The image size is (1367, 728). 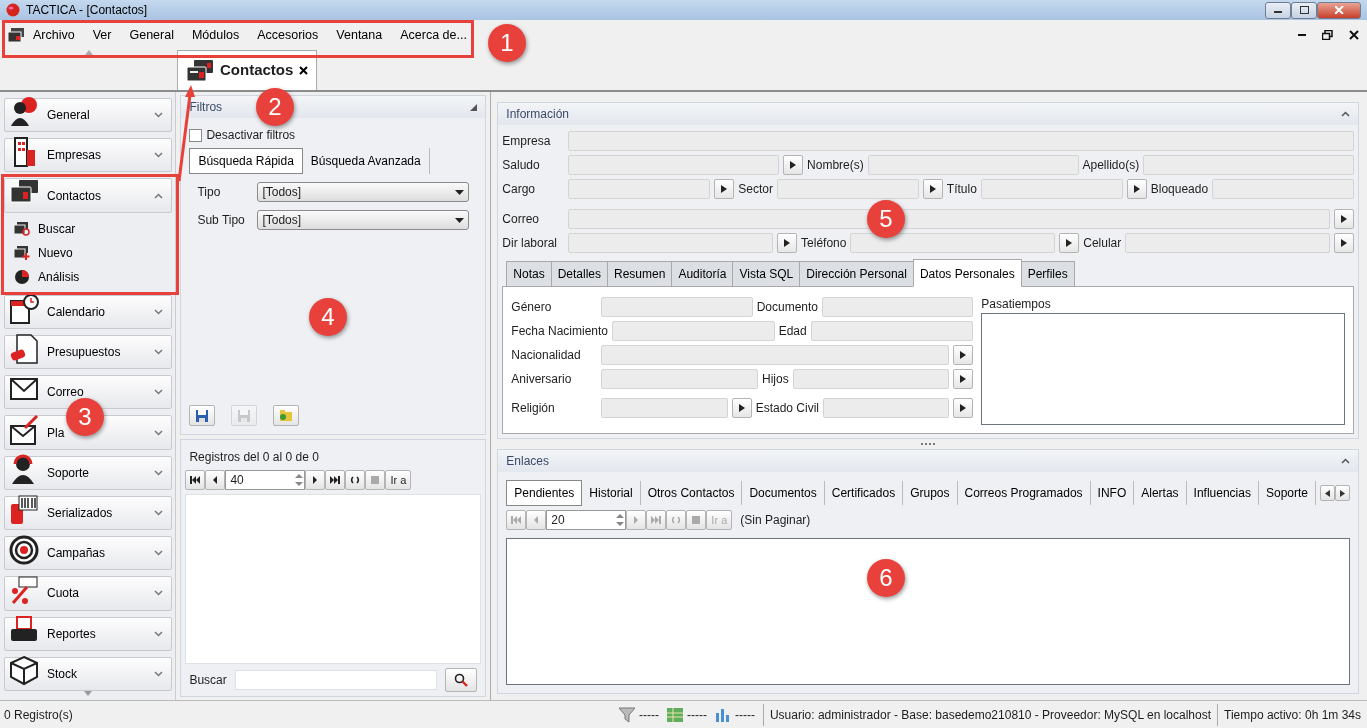 What do you see at coordinates (88, 115) in the screenshot?
I see `sidebar-item: General` at bounding box center [88, 115].